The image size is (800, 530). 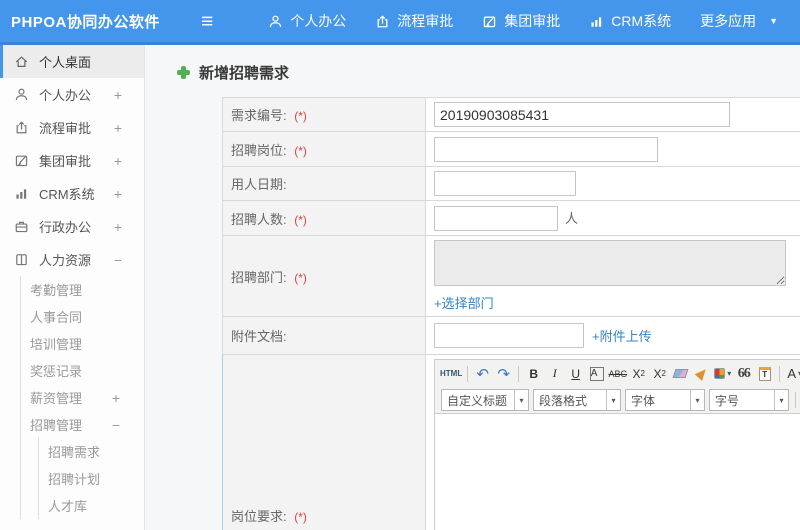 What do you see at coordinates (554, 374) in the screenshot?
I see `italic-button: I` at bounding box center [554, 374].